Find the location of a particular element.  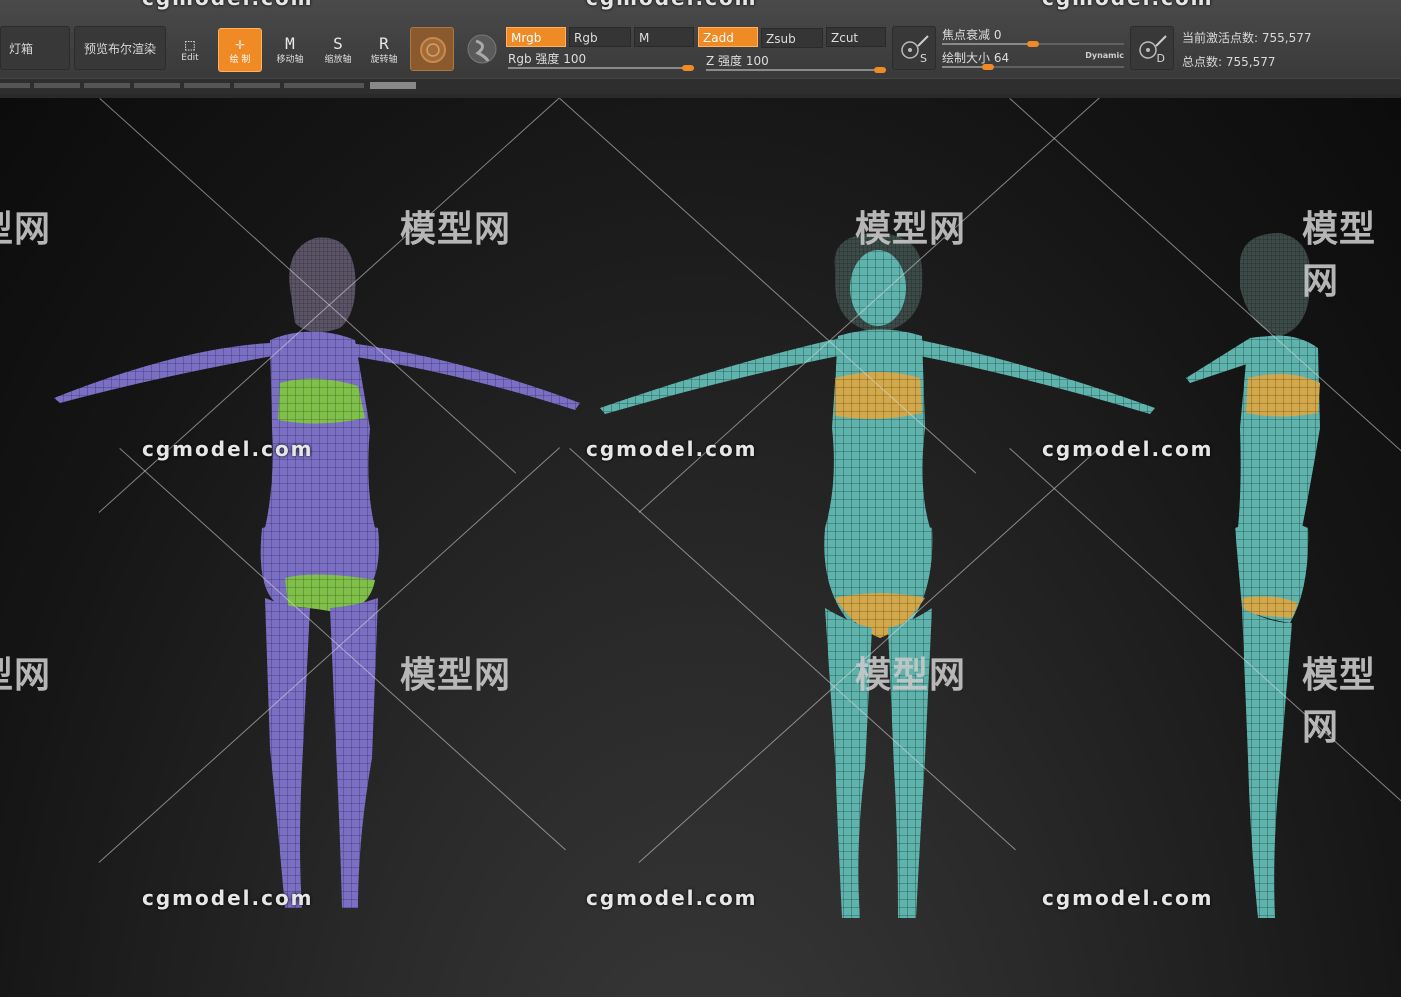

material-swatch-button is located at coordinates (432, 49).